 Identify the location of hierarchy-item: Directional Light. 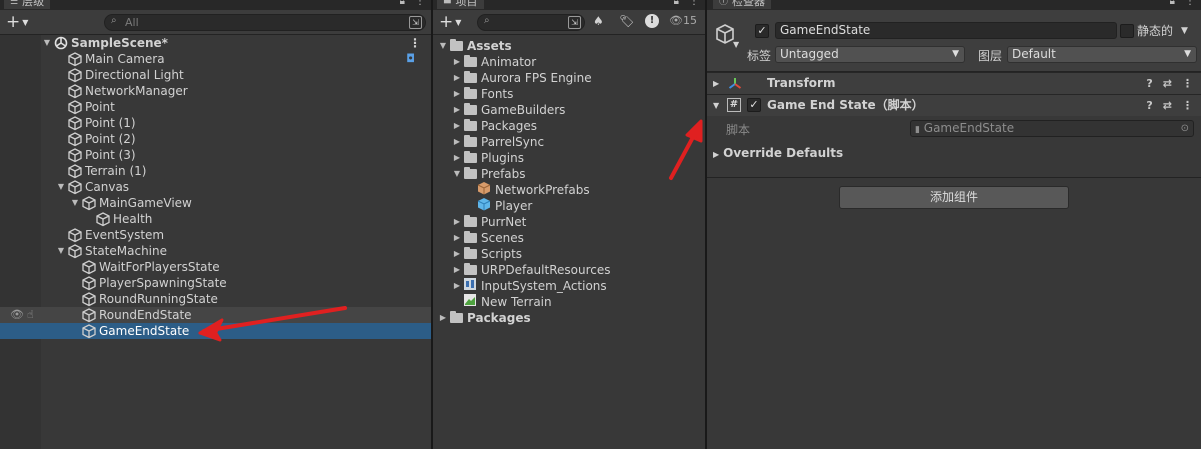
(215, 75).